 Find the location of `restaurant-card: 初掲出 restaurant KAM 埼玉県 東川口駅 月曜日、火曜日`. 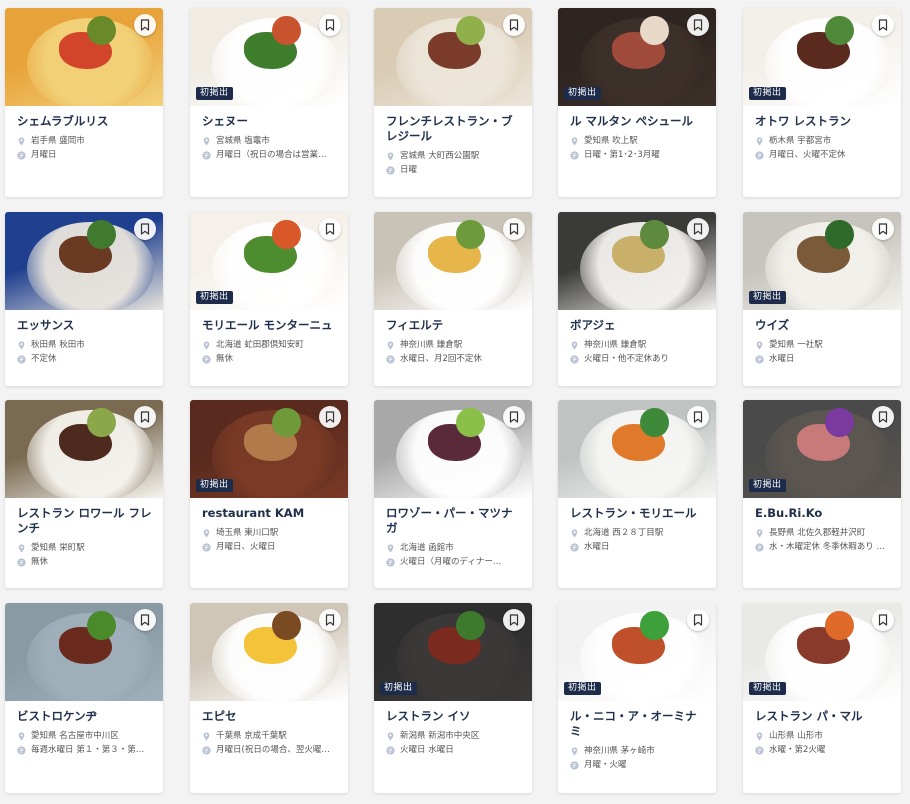

restaurant-card: 初掲出 restaurant KAM 埼玉県 東川口駅 月曜日、火曜日 is located at coordinates (269, 494).